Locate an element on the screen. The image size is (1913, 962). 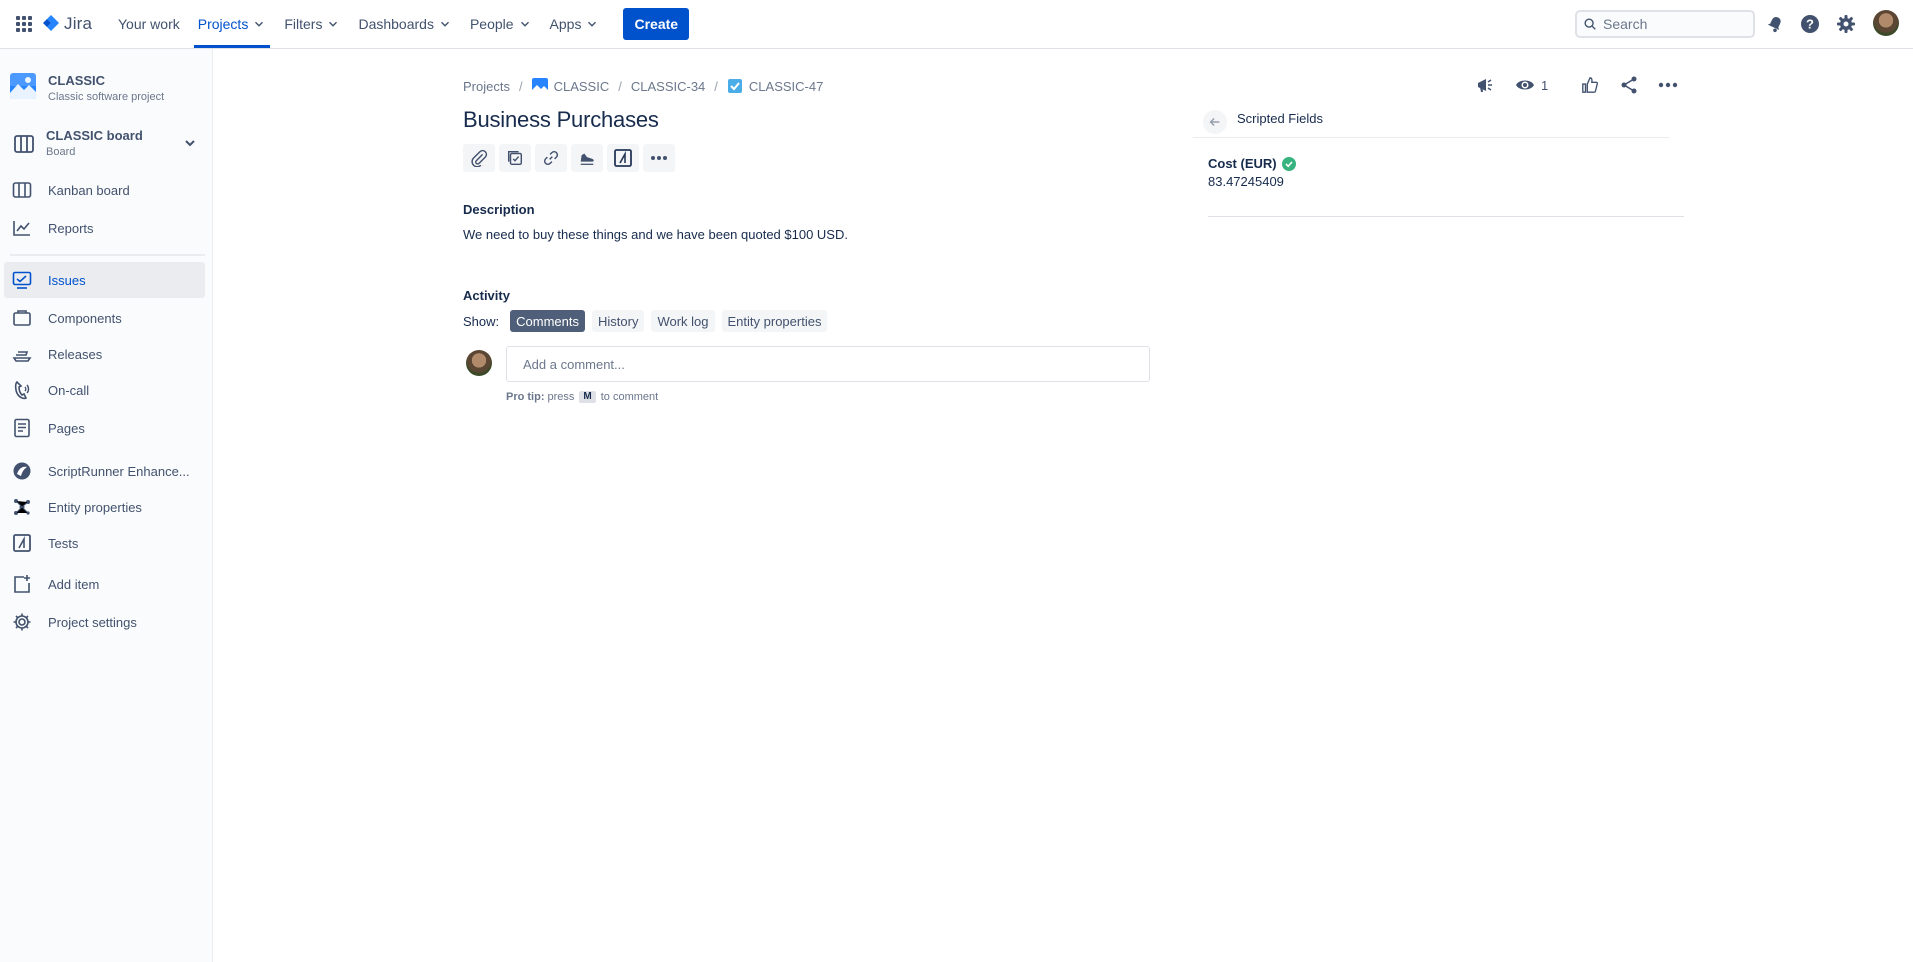
nav-projects: Projects is located at coordinates (232, 24).